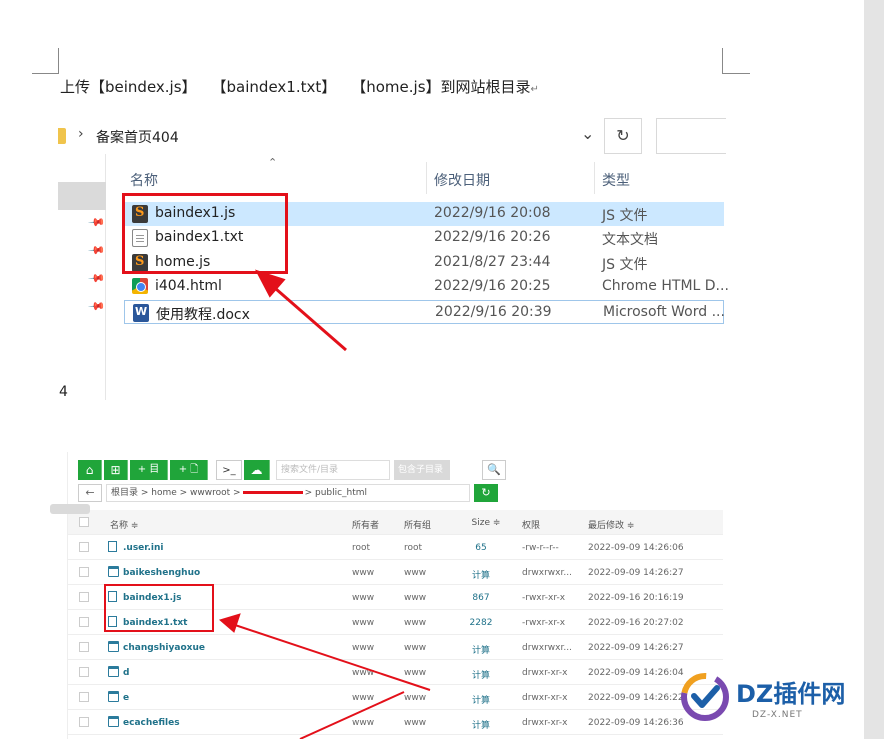 This screenshot has width=884, height=739. Describe the element at coordinates (481, 548) in the screenshot. I see `row-size: 65` at that location.